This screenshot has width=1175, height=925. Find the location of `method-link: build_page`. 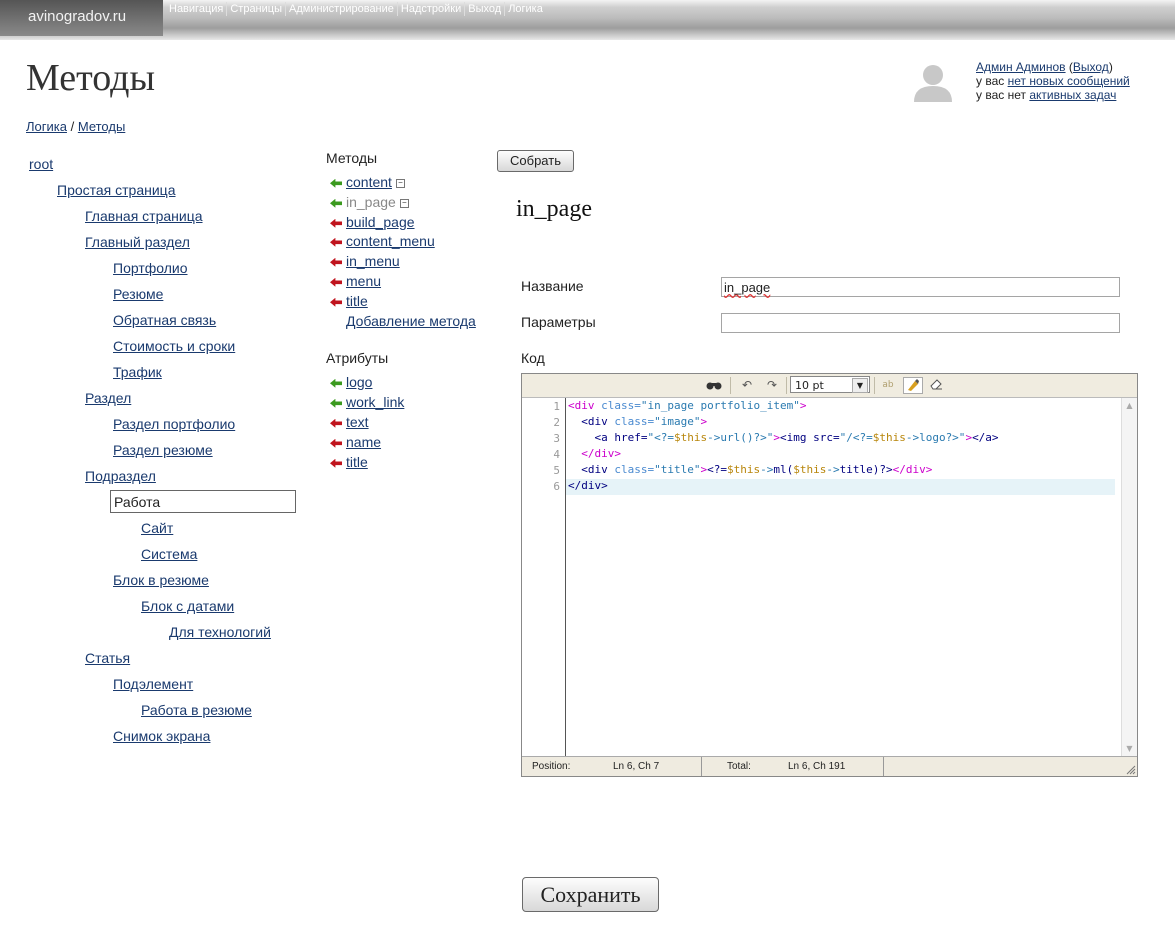

method-link: build_page is located at coordinates (380, 222).